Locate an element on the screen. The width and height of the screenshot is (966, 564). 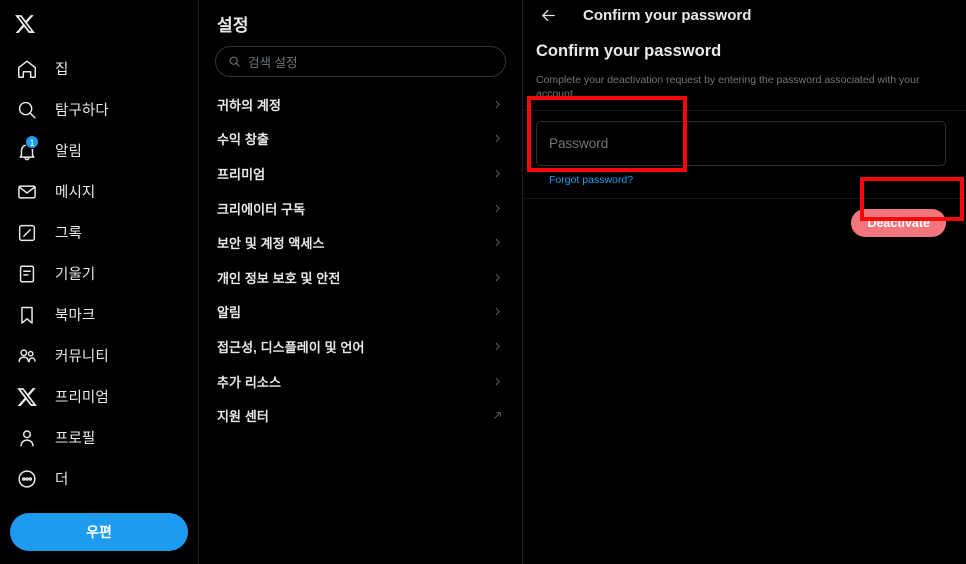
settings-item-privacy-safety: 개인 정보 보호 및 안전 is located at coordinates (360, 277).